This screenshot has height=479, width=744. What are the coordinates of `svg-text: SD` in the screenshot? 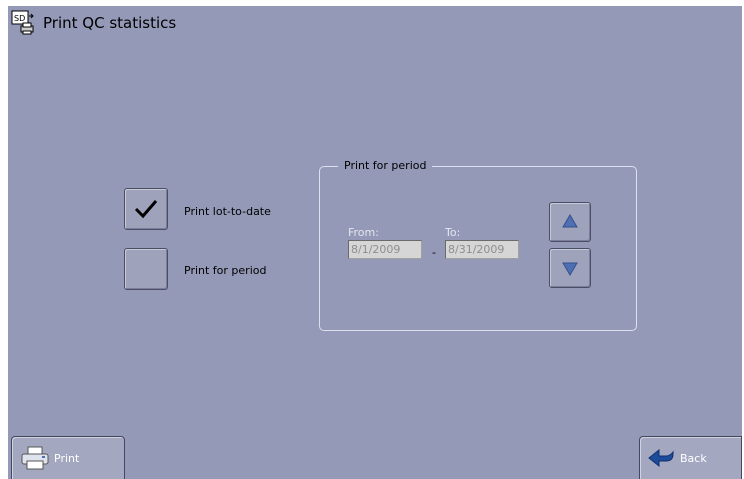 It's located at (19, 18).